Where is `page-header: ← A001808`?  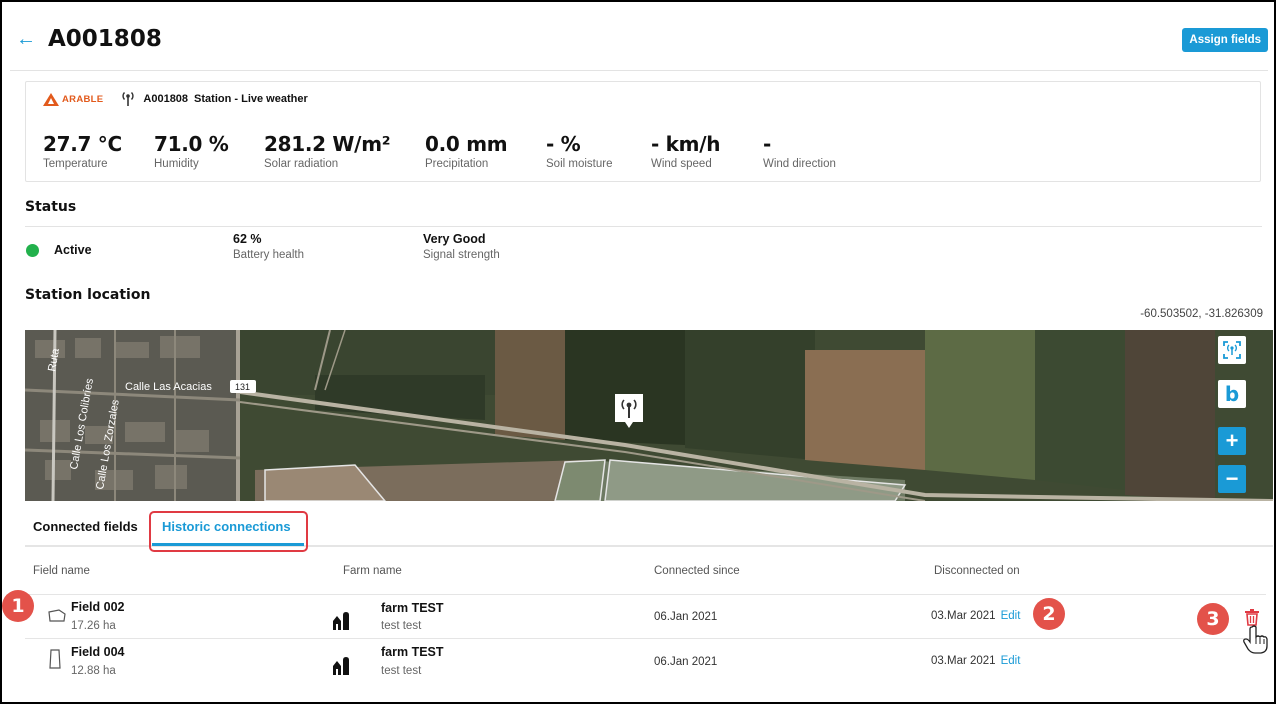
page-header: ← A001808 is located at coordinates (88, 39).